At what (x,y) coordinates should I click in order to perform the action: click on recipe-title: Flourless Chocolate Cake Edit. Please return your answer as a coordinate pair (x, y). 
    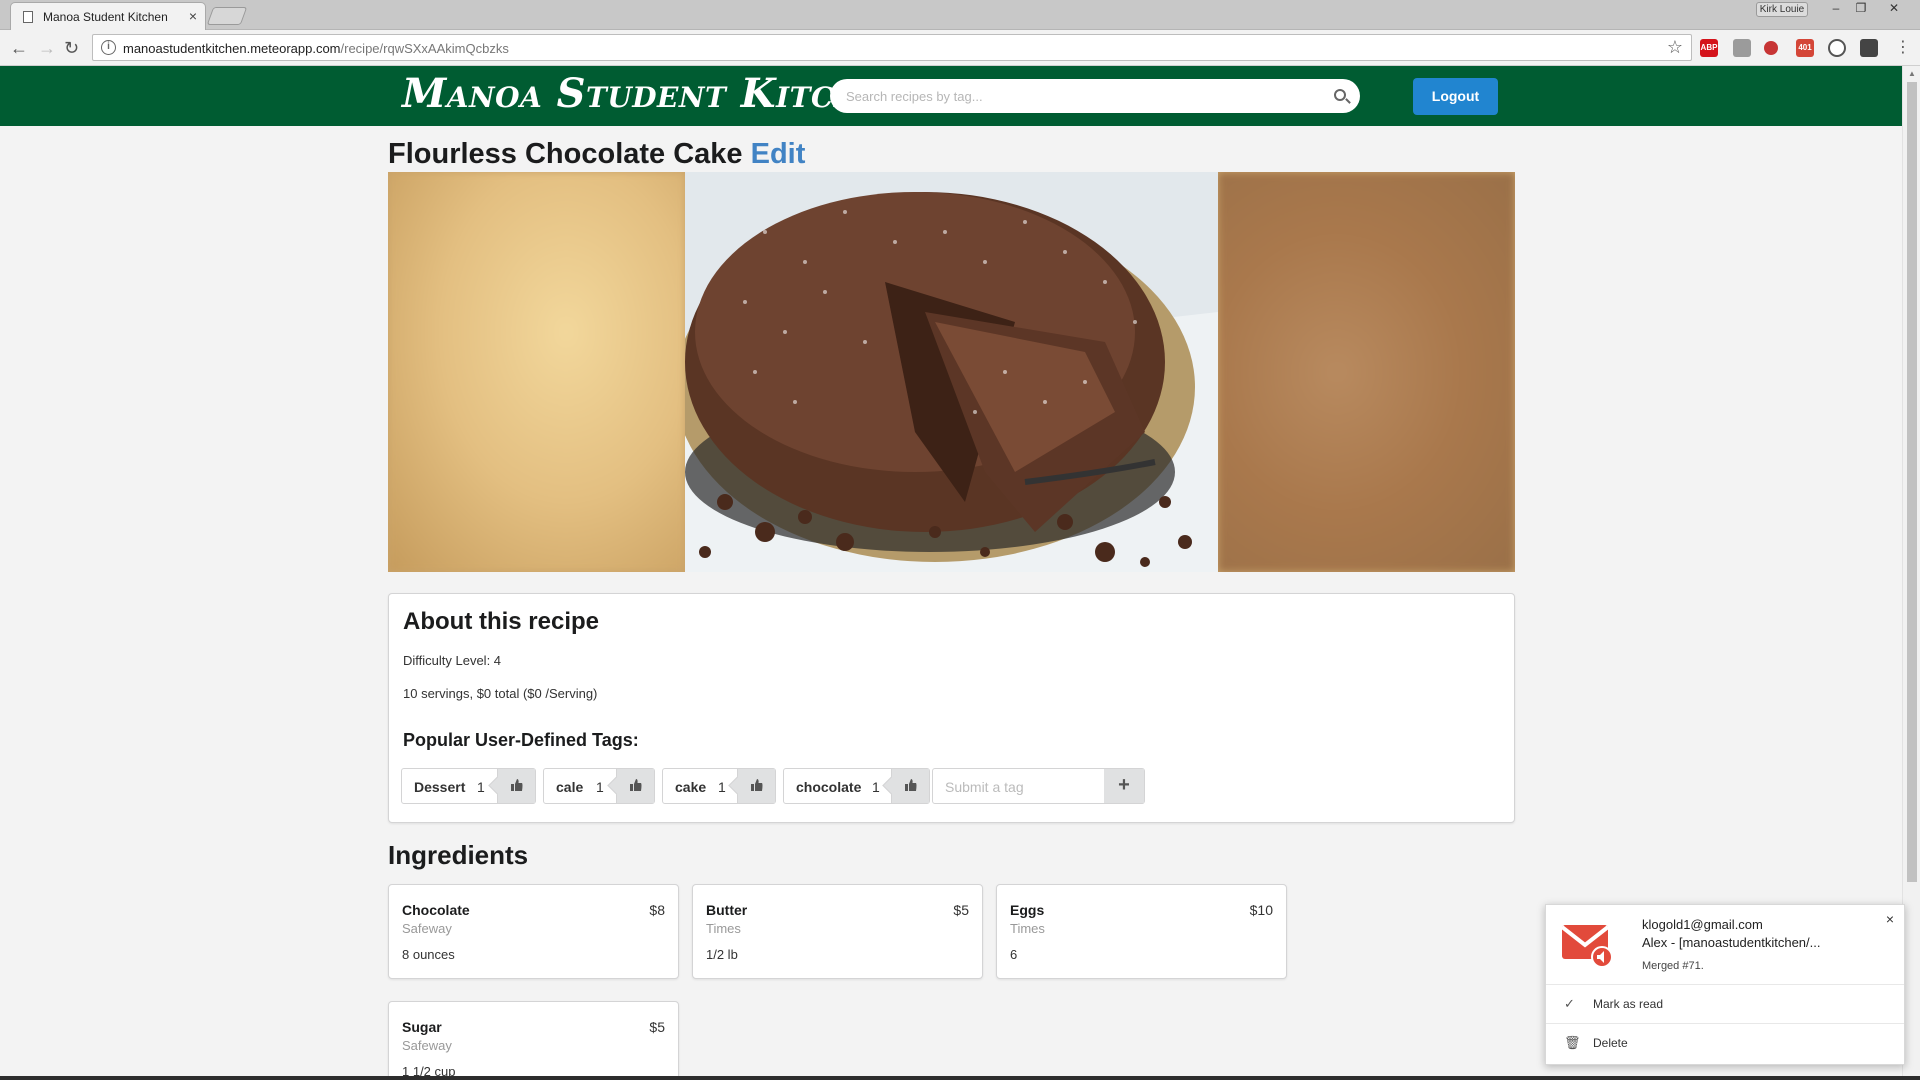
    Looking at the image, I should click on (596, 154).